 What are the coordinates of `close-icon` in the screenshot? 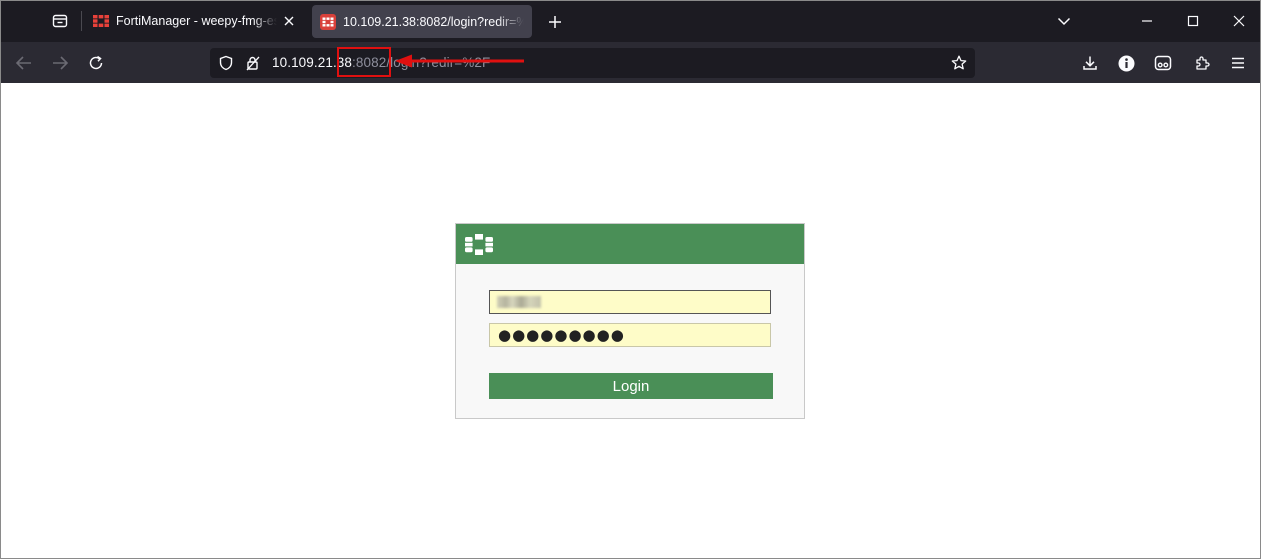 It's located at (1239, 21).